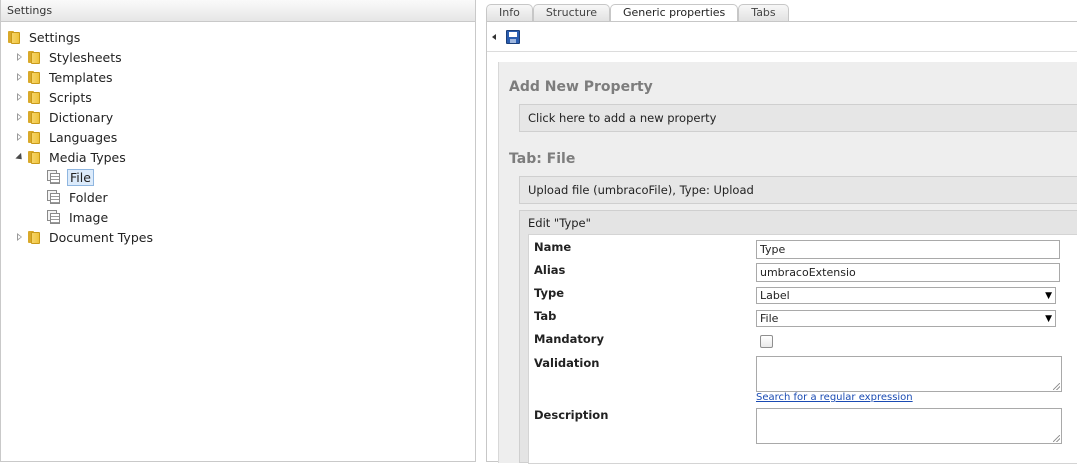 The height and width of the screenshot is (464, 1077). Describe the element at coordinates (569, 339) in the screenshot. I see `mandatory-label: Mandatory` at that location.